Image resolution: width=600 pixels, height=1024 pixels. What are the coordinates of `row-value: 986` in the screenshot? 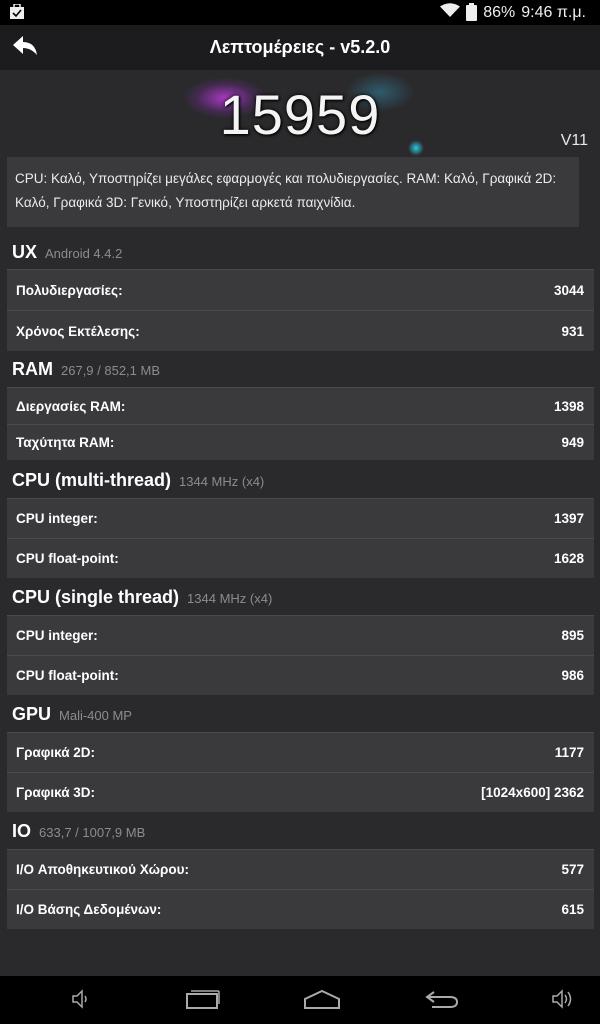 It's located at (572, 675).